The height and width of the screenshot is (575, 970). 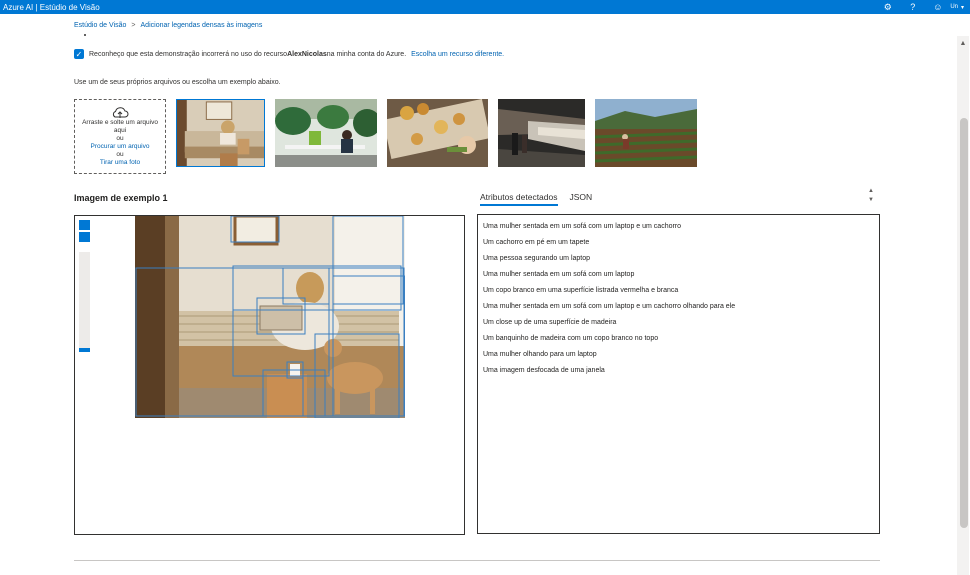 I want to click on thumb-subway-image, so click(x=541, y=133).